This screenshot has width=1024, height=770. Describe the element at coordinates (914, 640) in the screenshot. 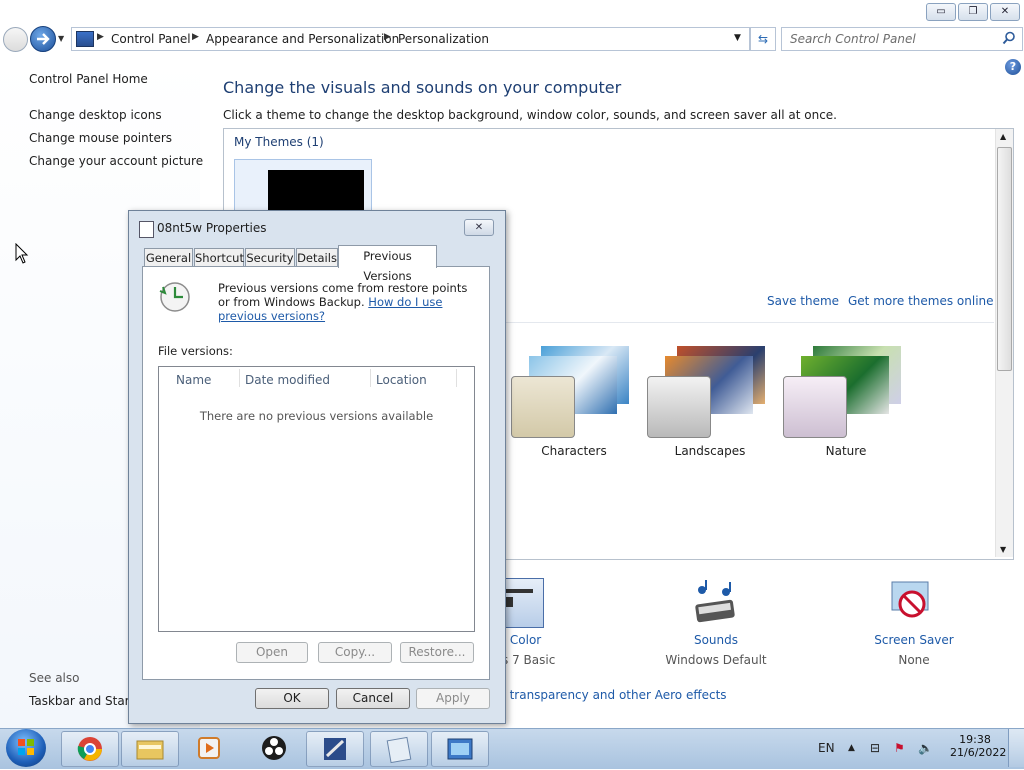

I see `screen-saver-link: Screen Saver` at that location.